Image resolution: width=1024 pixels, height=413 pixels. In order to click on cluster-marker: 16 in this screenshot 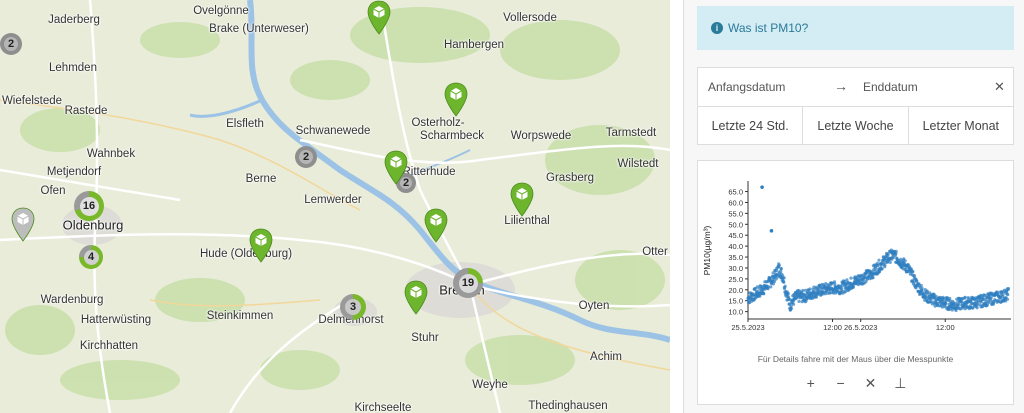, I will do `click(89, 206)`.